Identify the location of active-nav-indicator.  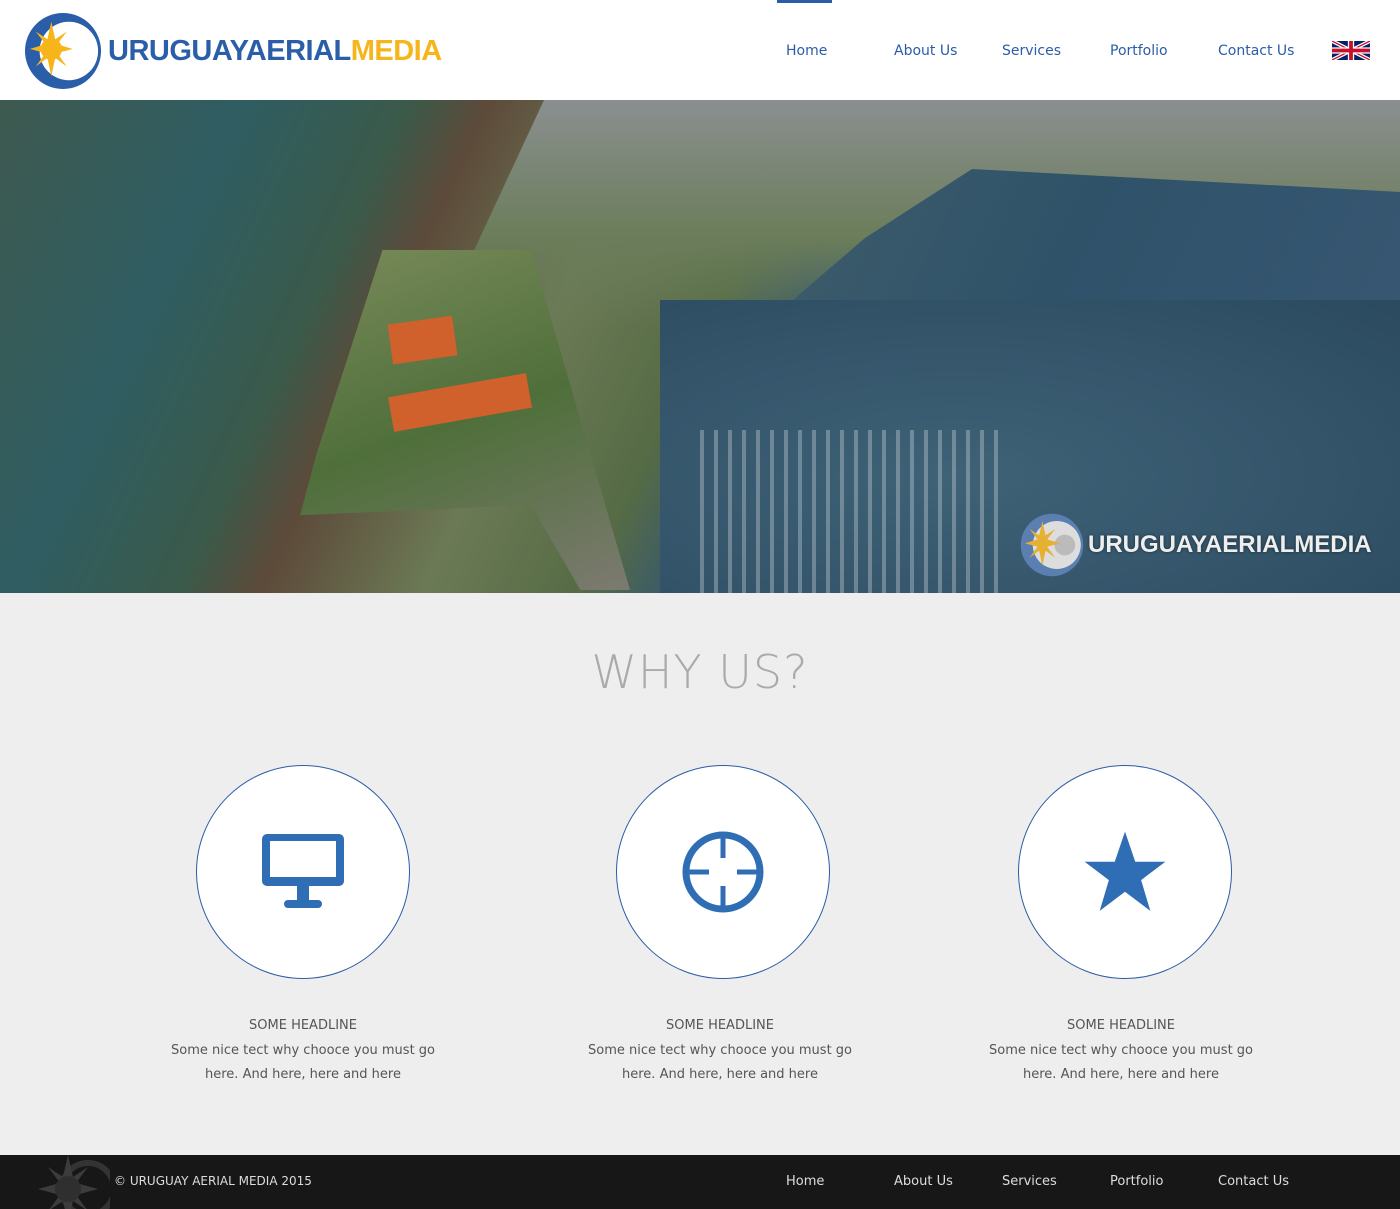
(804, 1).